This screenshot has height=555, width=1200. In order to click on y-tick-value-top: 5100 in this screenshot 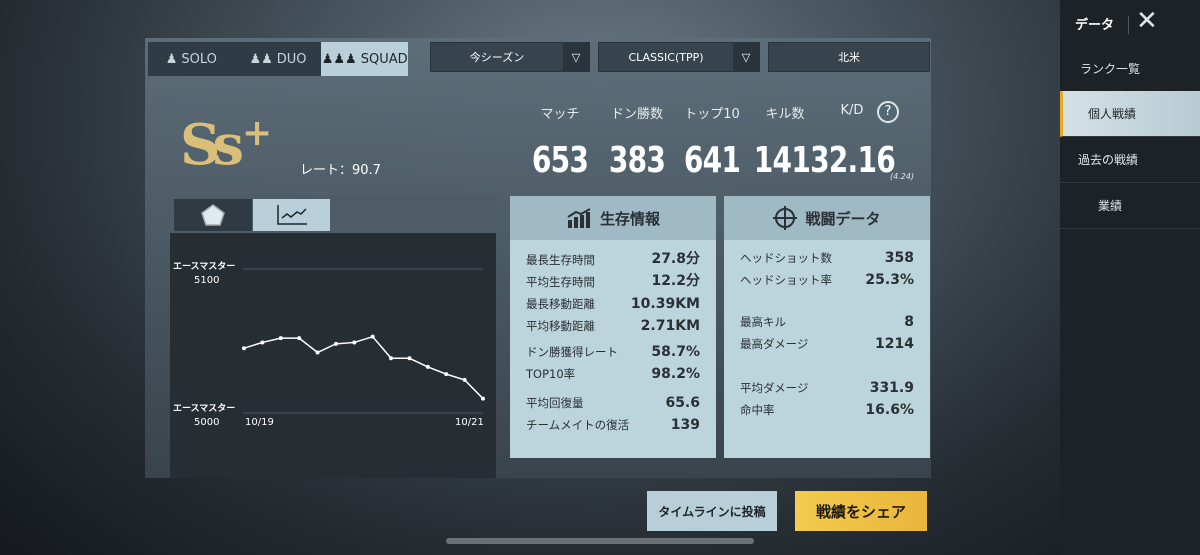, I will do `click(207, 280)`.